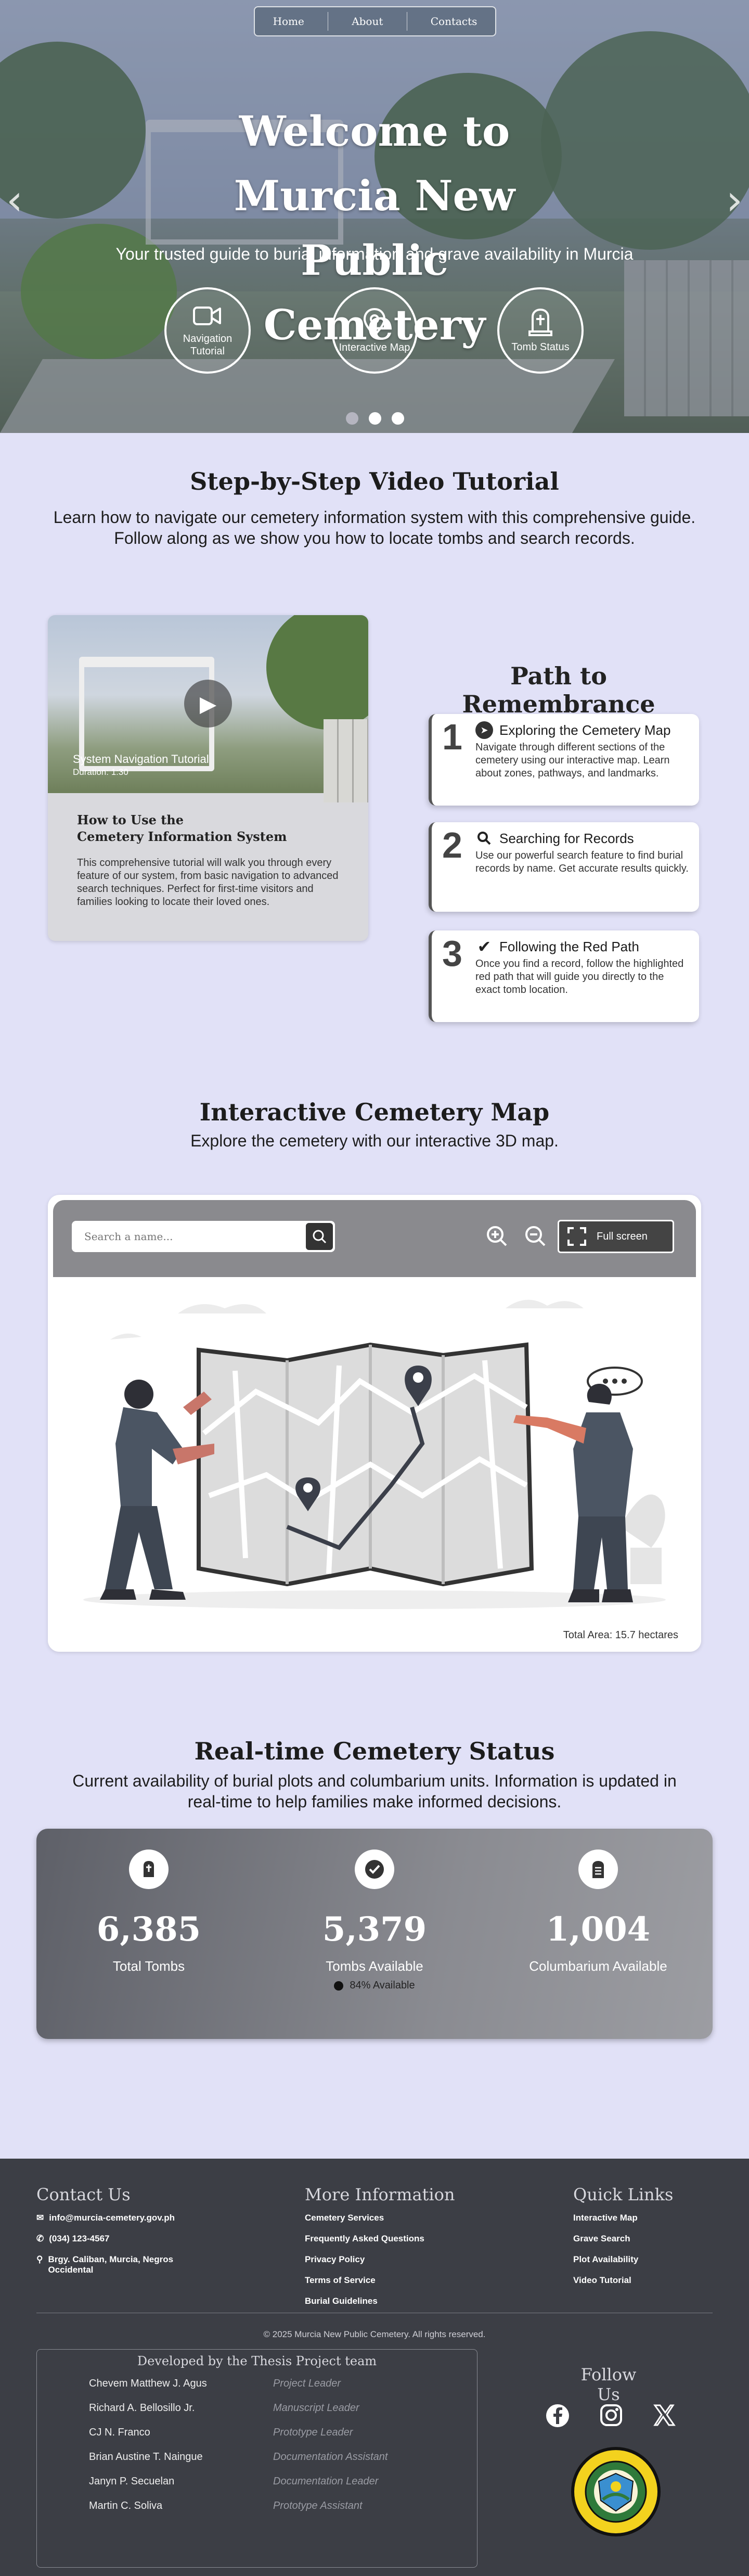  I want to click on stat-label: Columbarium Available, so click(598, 1966).